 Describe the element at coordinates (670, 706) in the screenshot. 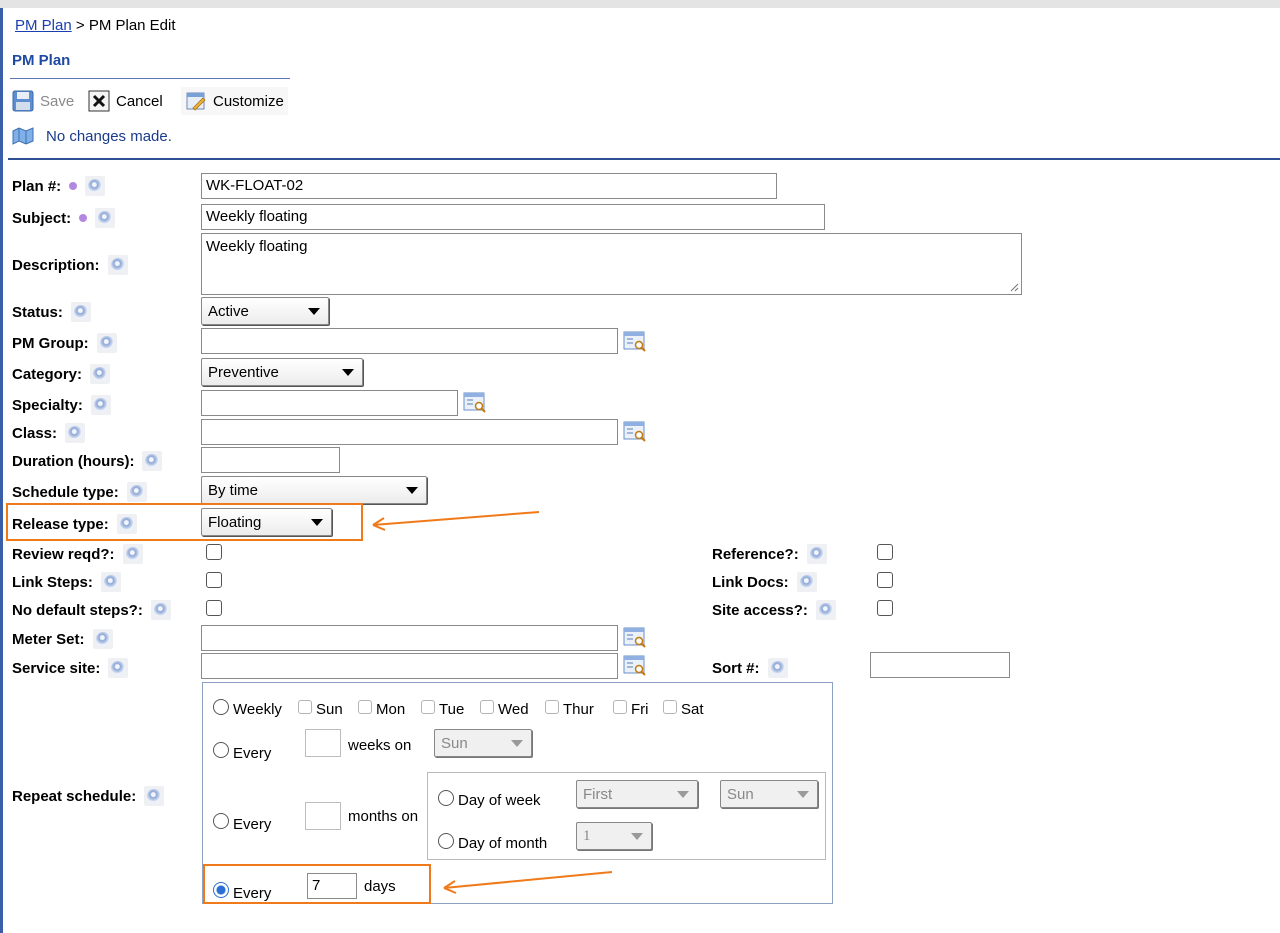

I see `weekday-sat-checkbox` at that location.